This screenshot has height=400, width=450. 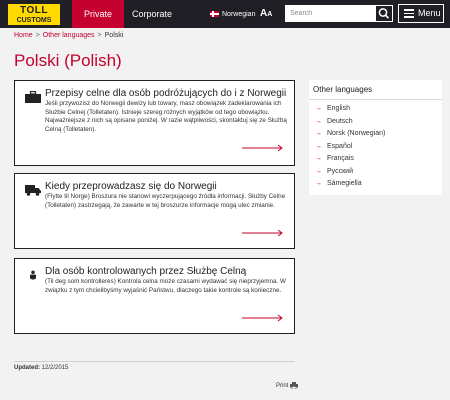 What do you see at coordinates (356, 133) in the screenshot?
I see `language-link-label: Norsk (Norwegian)` at bounding box center [356, 133].